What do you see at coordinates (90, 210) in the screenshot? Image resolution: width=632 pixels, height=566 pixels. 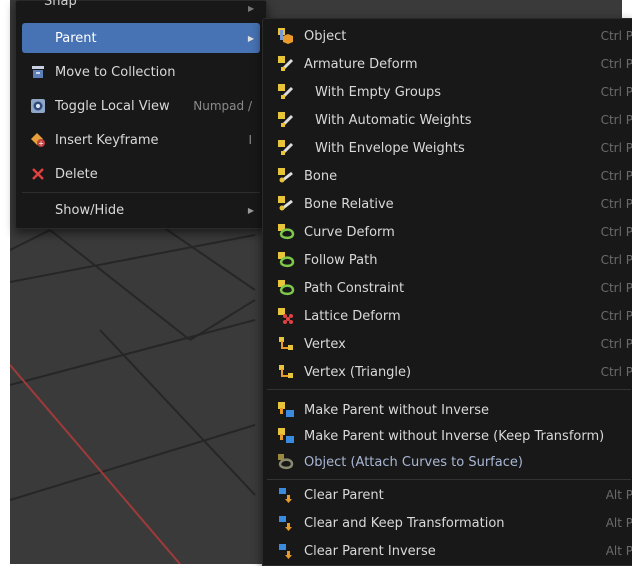 I see `menu-item-label: Show/Hide` at bounding box center [90, 210].